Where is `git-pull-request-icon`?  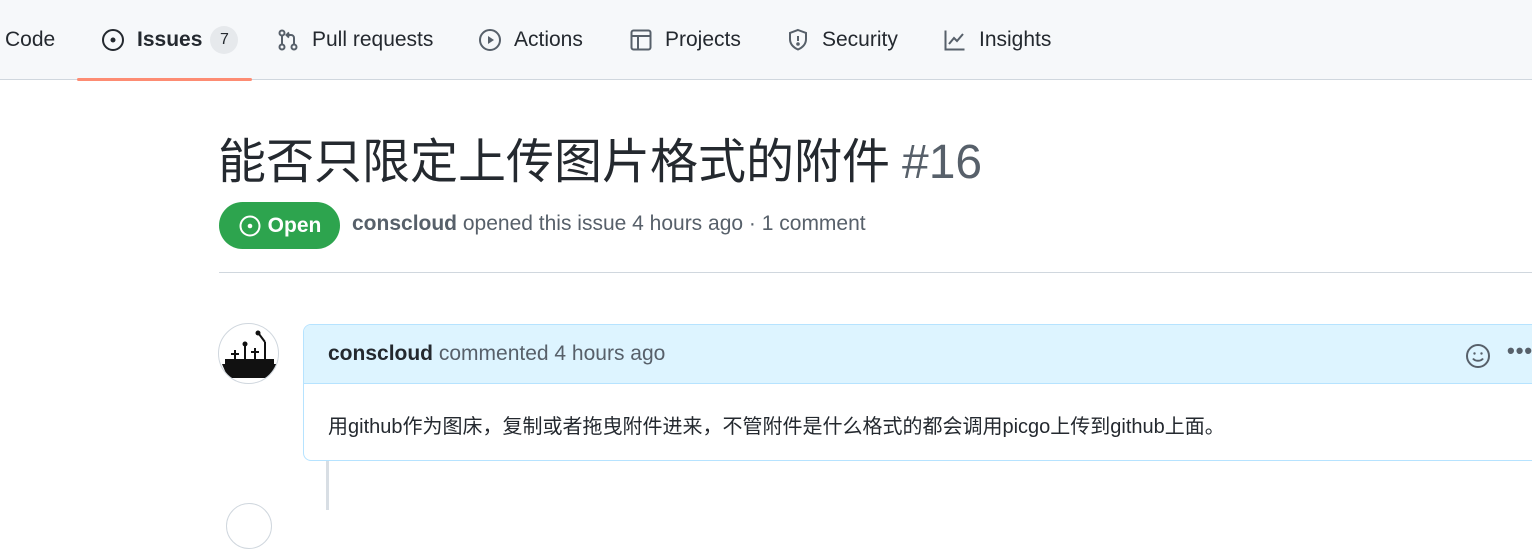
git-pull-request-icon is located at coordinates (288, 40).